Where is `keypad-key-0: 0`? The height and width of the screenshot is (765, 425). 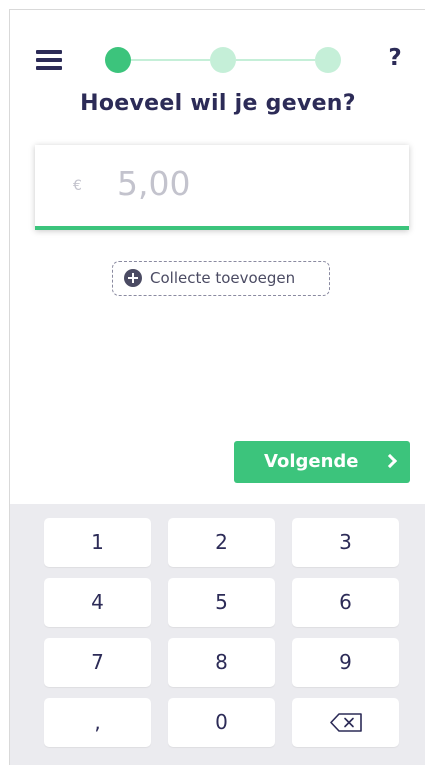
keypad-key-0: 0 is located at coordinates (221, 722).